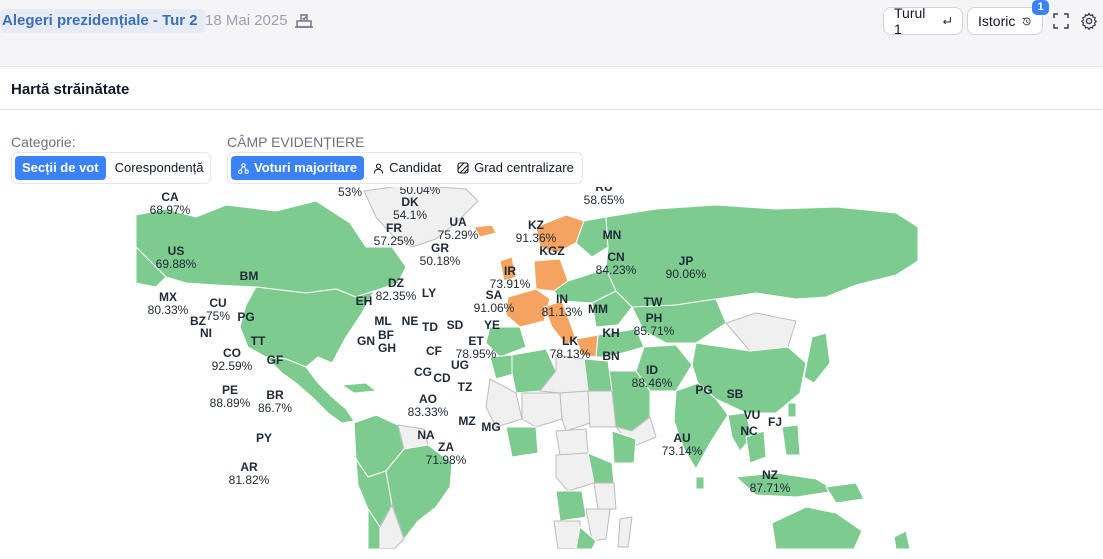 This screenshot has width=1103, height=559. Describe the element at coordinates (460, 365) in the screenshot. I see `country-label-ug: UG` at that location.